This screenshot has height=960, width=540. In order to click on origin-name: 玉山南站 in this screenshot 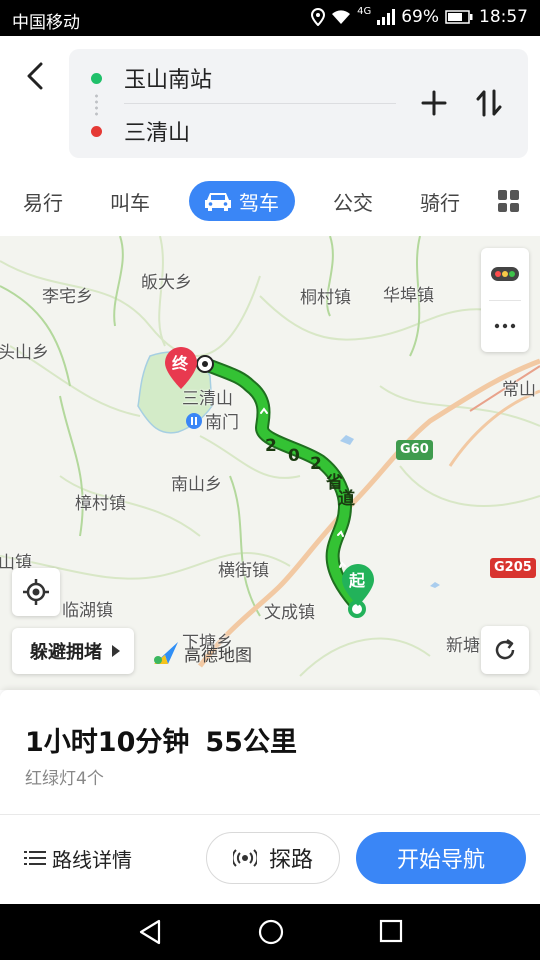, I will do `click(168, 80)`.